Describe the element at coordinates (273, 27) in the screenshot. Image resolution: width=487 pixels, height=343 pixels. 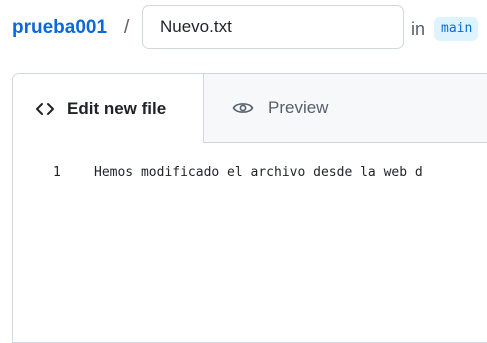
I see `filename-input` at that location.